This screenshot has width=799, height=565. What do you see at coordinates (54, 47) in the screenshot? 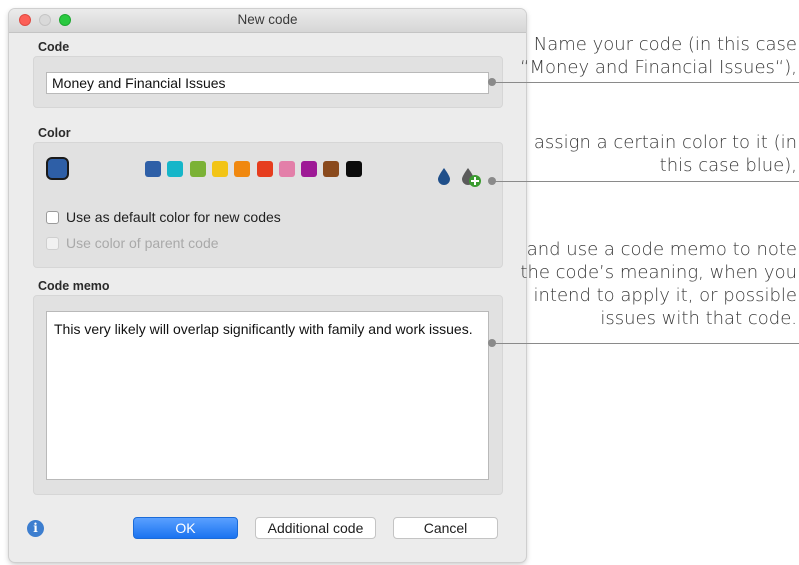
I see `code-label: Code` at bounding box center [54, 47].